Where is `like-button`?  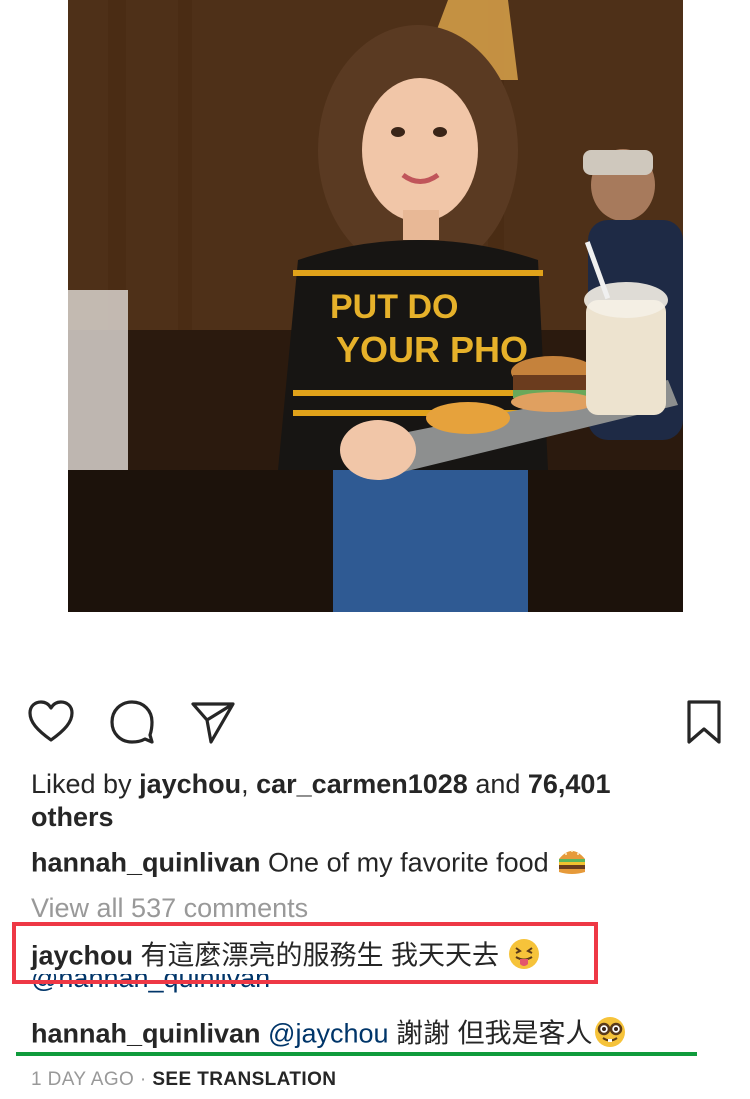 like-button is located at coordinates (51, 722).